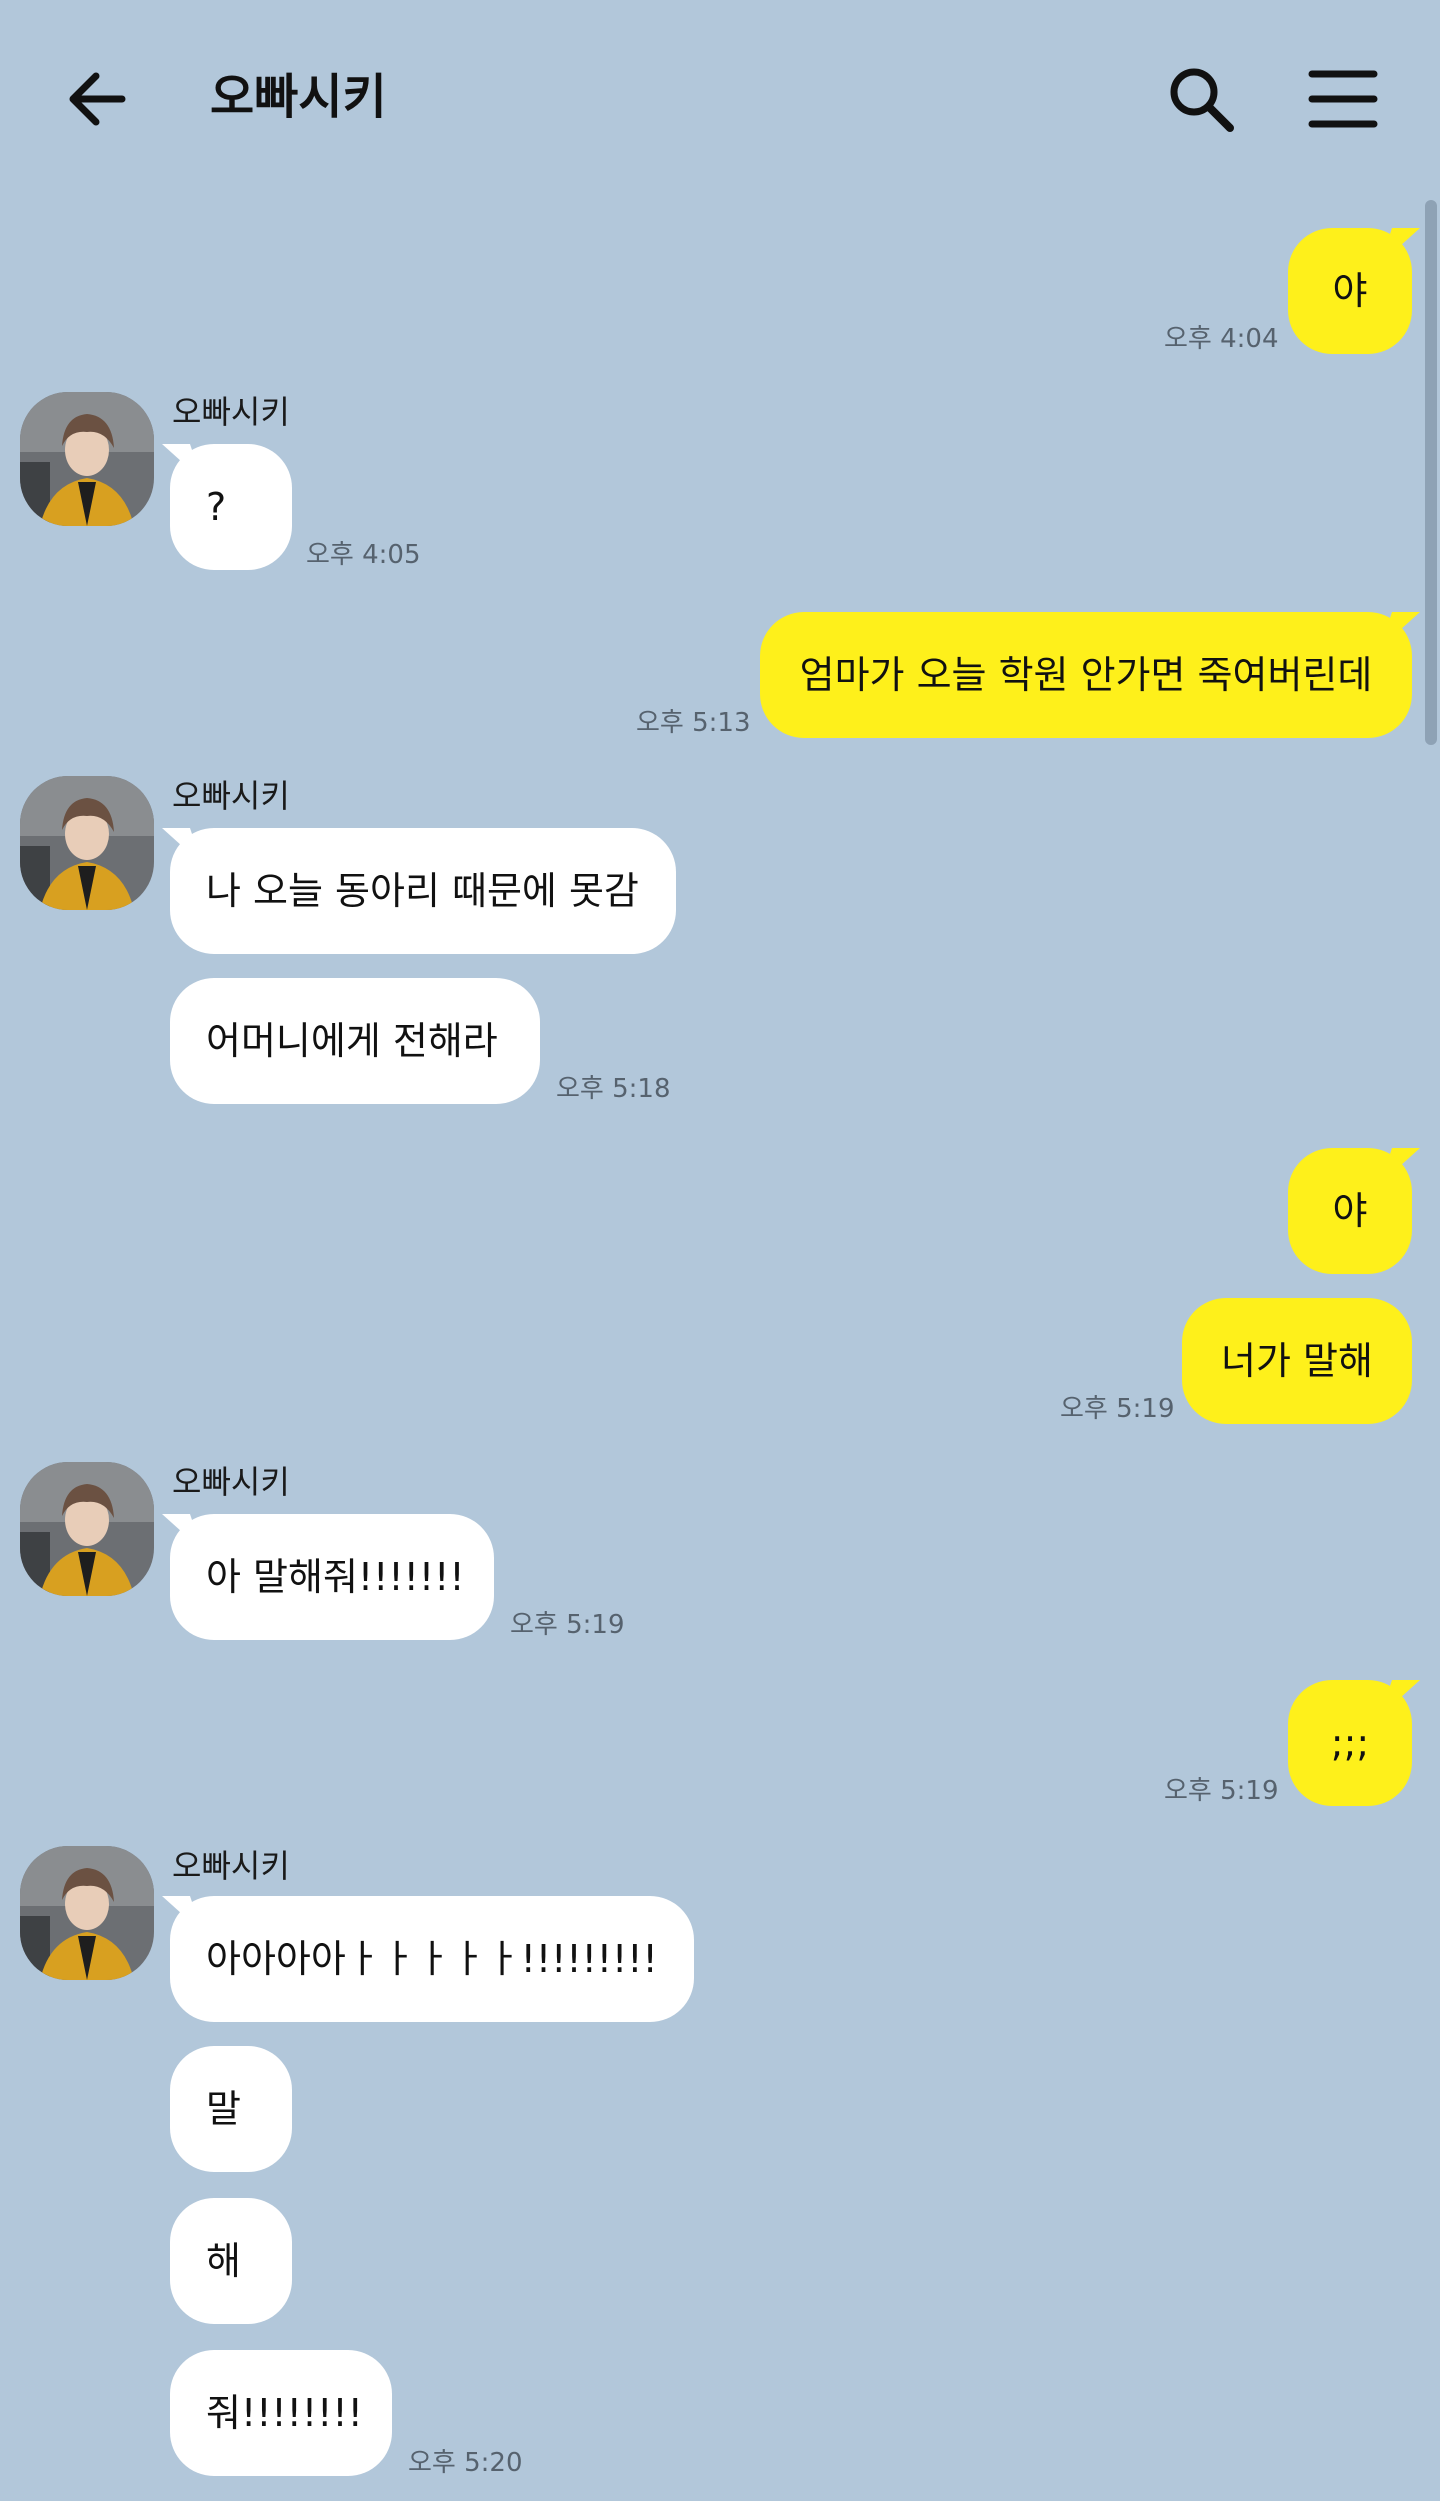 Image resolution: width=1440 pixels, height=2501 pixels. Describe the element at coordinates (693, 723) in the screenshot. I see `message-timestamp: 오후 5:13` at that location.